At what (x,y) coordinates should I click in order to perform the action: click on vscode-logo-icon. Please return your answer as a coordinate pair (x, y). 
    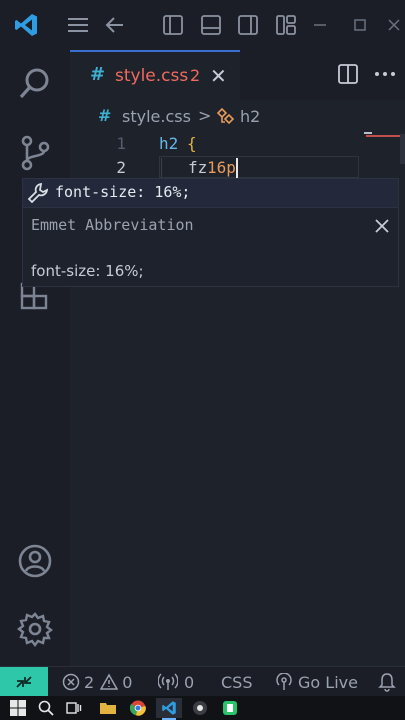
    Looking at the image, I should click on (26, 25).